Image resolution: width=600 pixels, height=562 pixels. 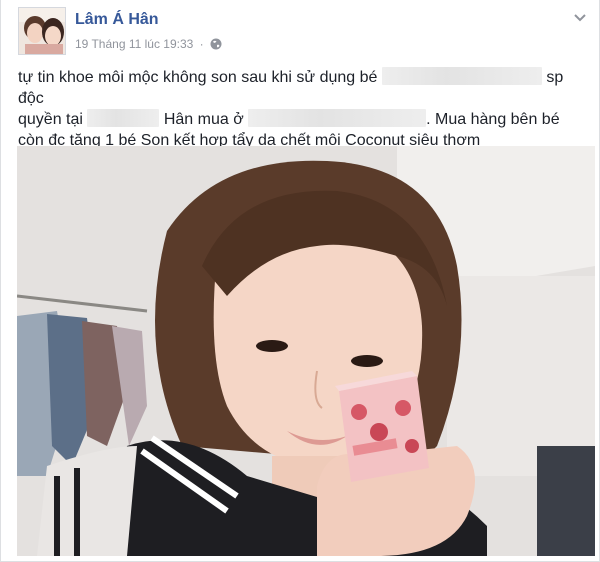 I want to click on avatar-image, so click(x=42, y=31).